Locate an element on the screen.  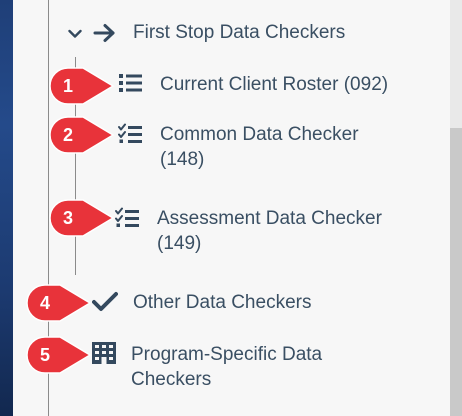
scrollbar-thumb is located at coordinates (456, 272).